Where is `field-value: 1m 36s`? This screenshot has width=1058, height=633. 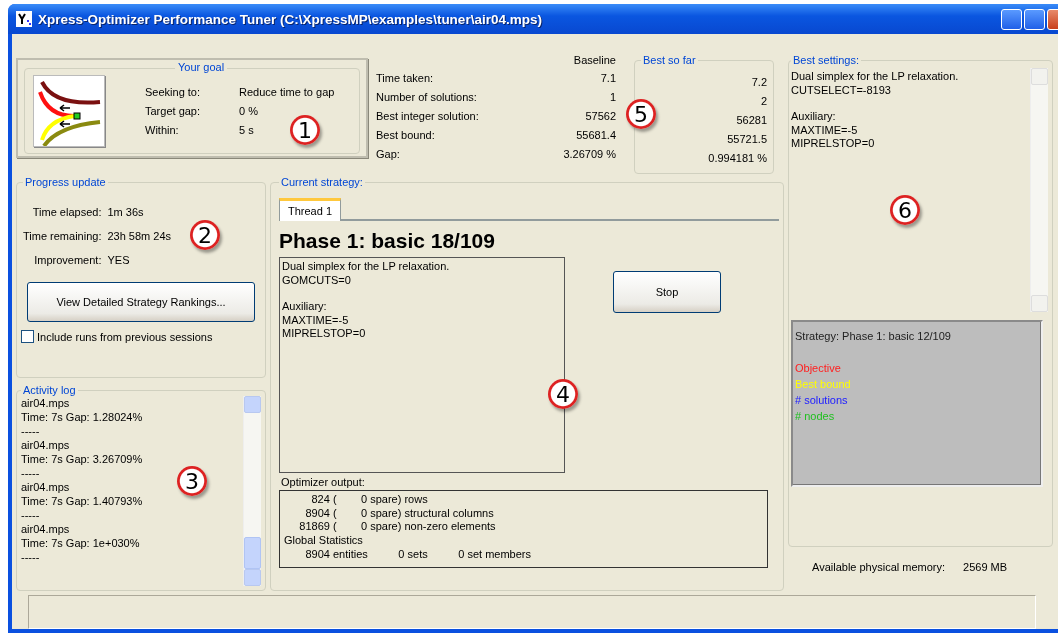
field-value: 1m 36s is located at coordinates (126, 212).